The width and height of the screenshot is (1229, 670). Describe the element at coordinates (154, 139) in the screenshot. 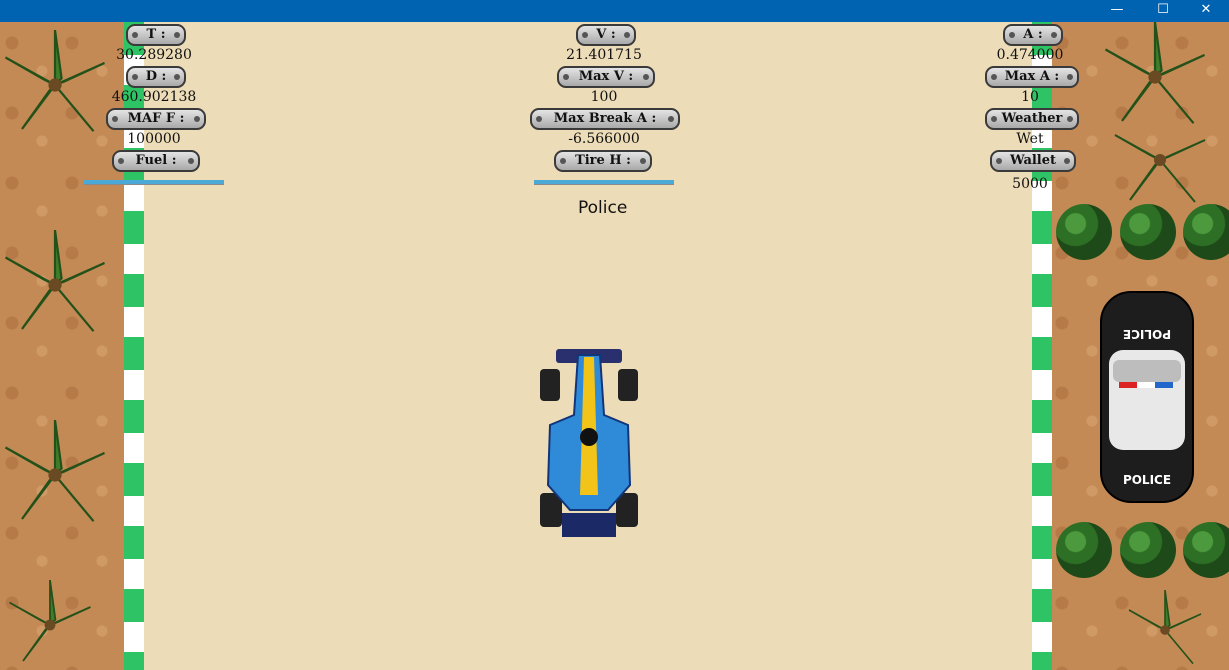

I see `maf-fuel-value: 100000` at that location.